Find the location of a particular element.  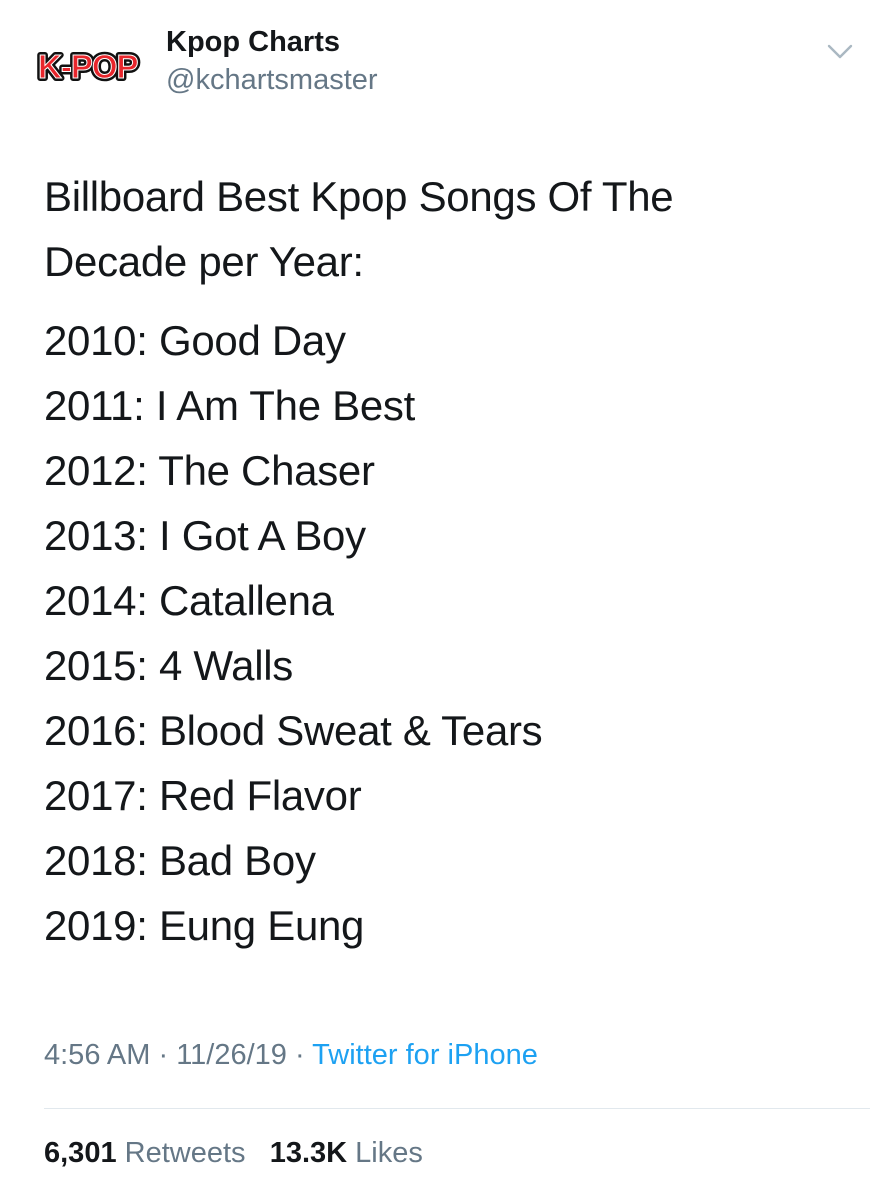

tweet-time: 4:56 AM is located at coordinates (97, 1055).